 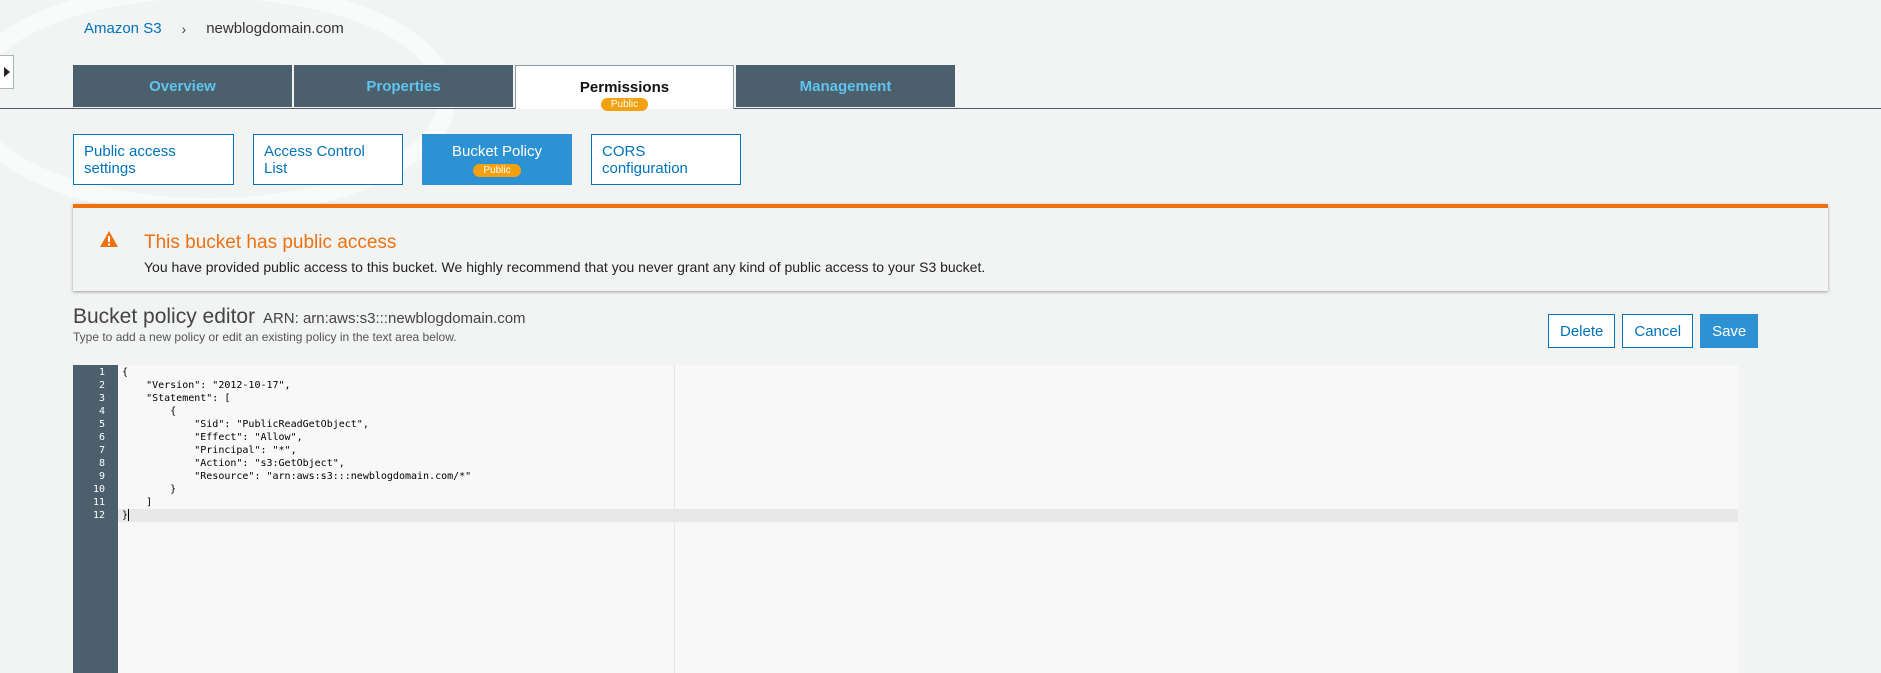 I want to click on tab-label: Overview, so click(x=182, y=86).